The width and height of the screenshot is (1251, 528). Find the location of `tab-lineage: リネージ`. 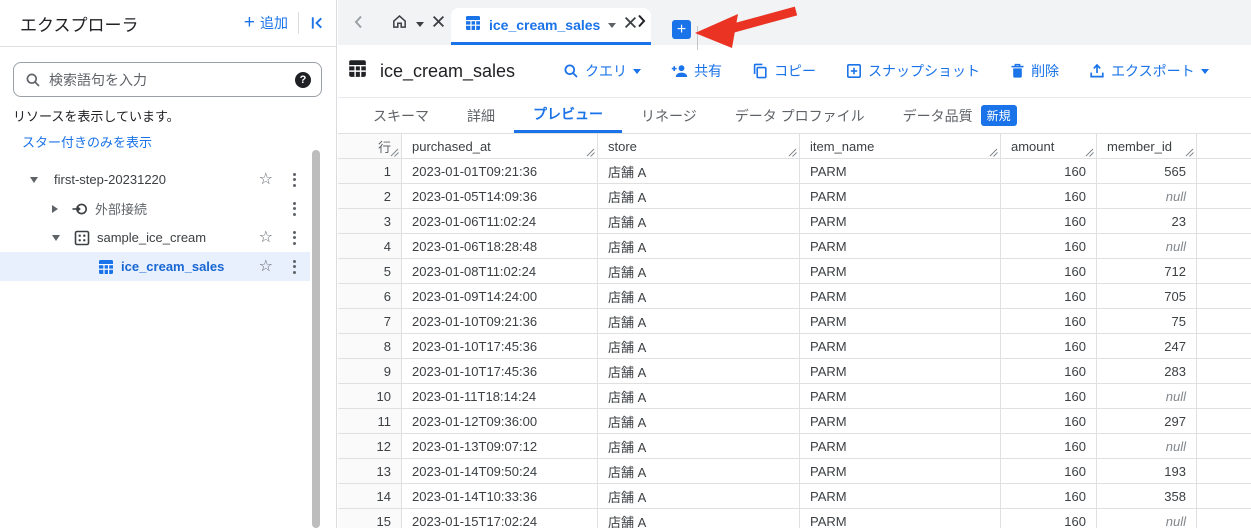

tab-lineage: リネージ is located at coordinates (669, 115).